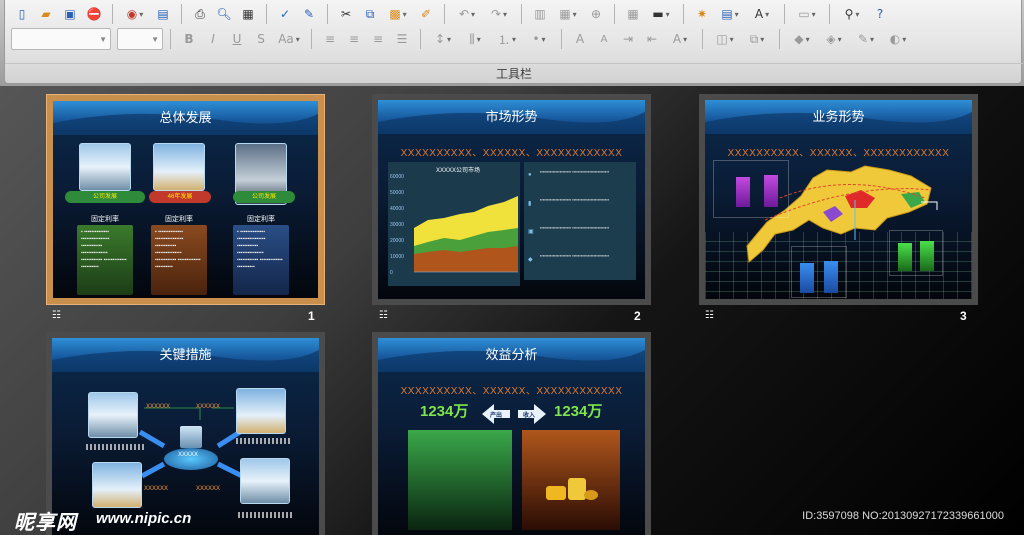  I want to click on undo-icon: ↶, so click(467, 14).